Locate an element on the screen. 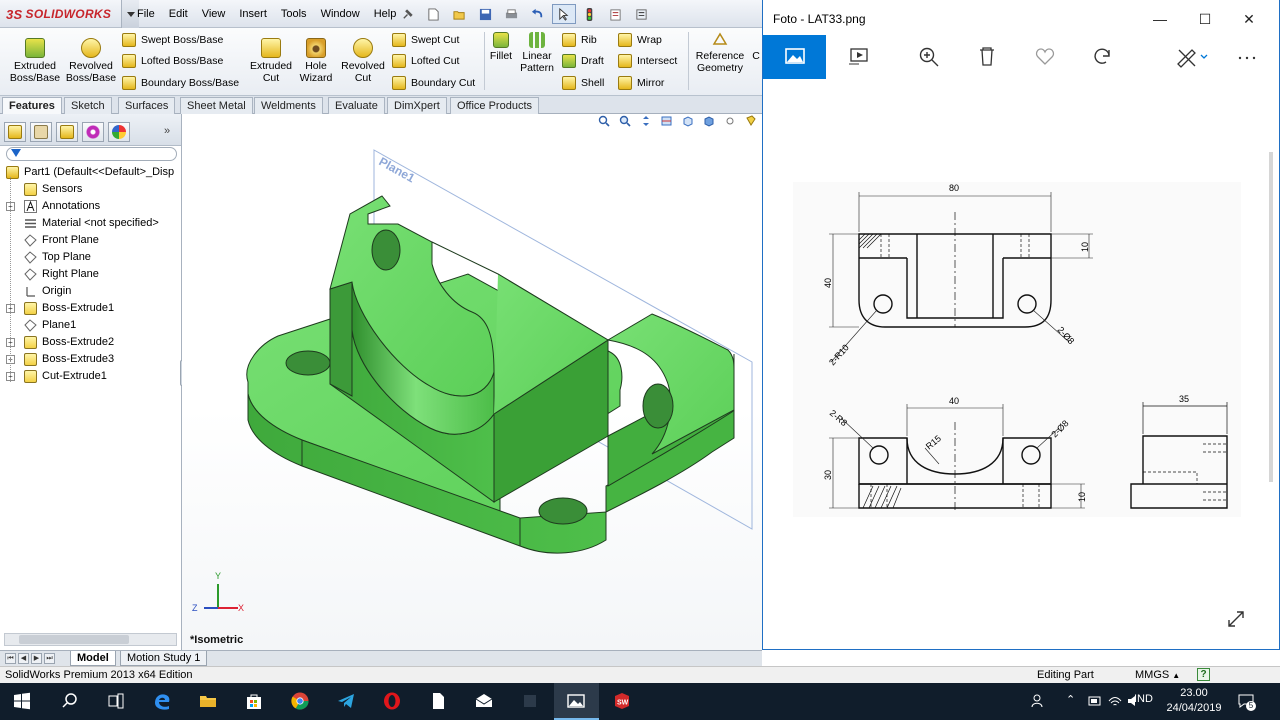  curves-button: C is located at coordinates (756, 44).